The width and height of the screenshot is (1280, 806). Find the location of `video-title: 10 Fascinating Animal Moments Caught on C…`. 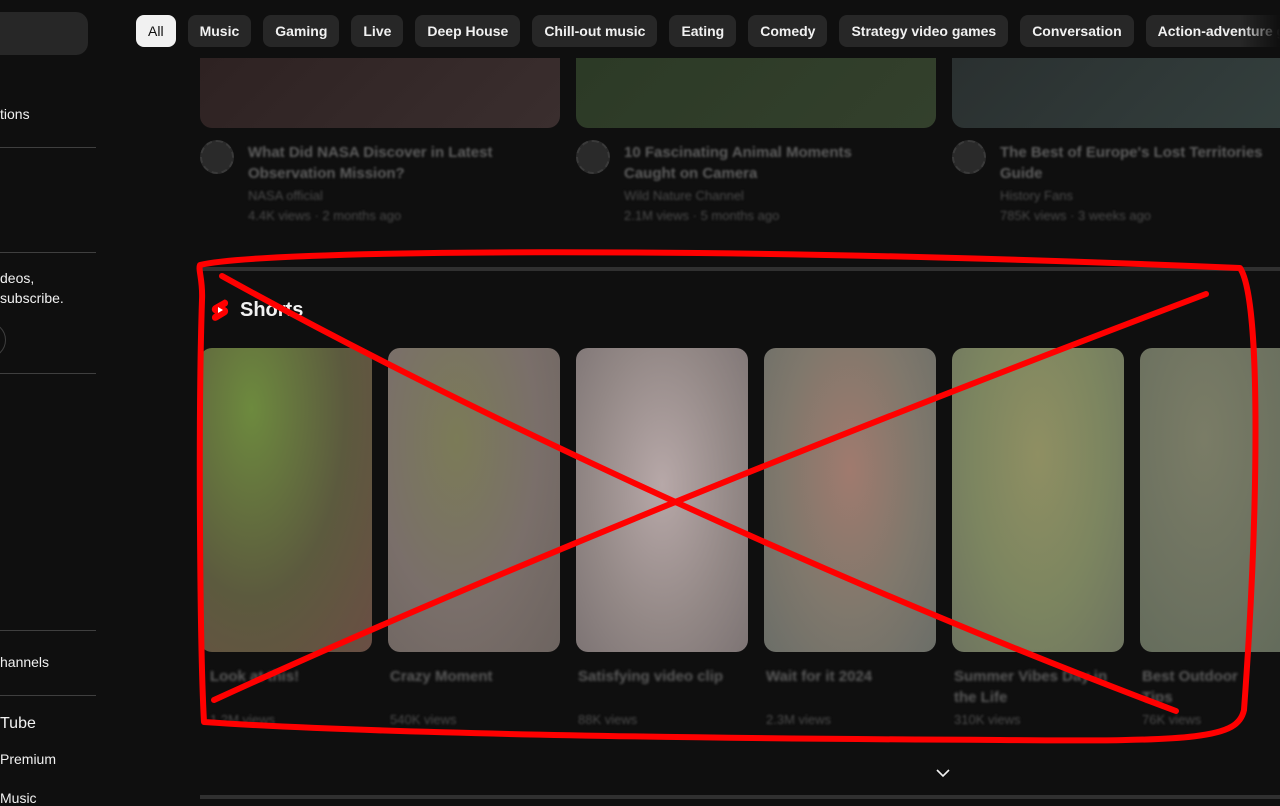

video-title: 10 Fascinating Animal Moments Caught on C… is located at coordinates (759, 163).